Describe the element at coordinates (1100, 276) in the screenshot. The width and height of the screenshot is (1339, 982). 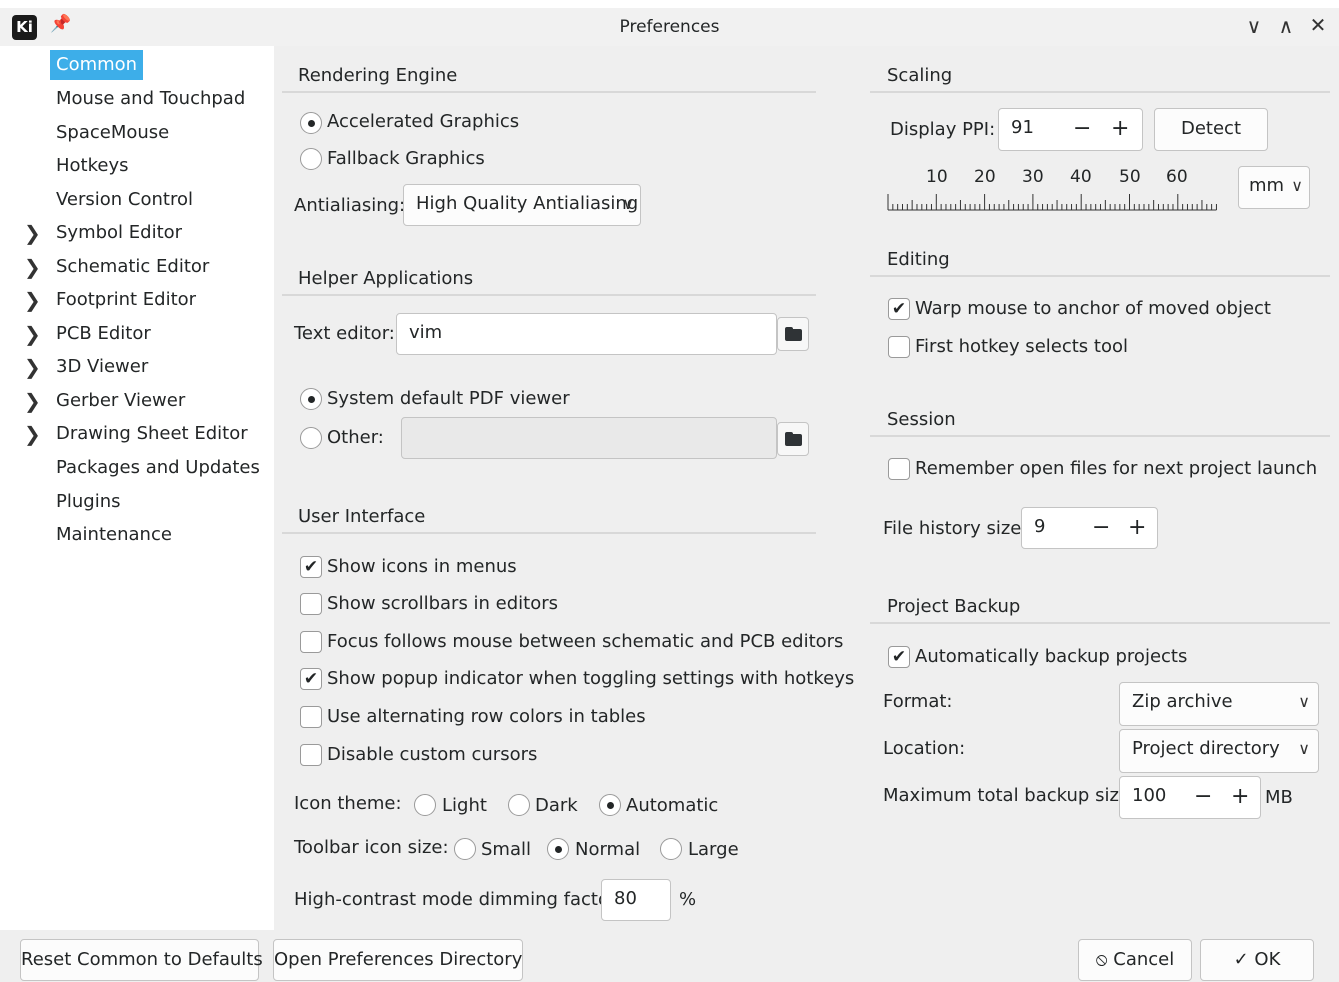
I see `editing-divider` at that location.